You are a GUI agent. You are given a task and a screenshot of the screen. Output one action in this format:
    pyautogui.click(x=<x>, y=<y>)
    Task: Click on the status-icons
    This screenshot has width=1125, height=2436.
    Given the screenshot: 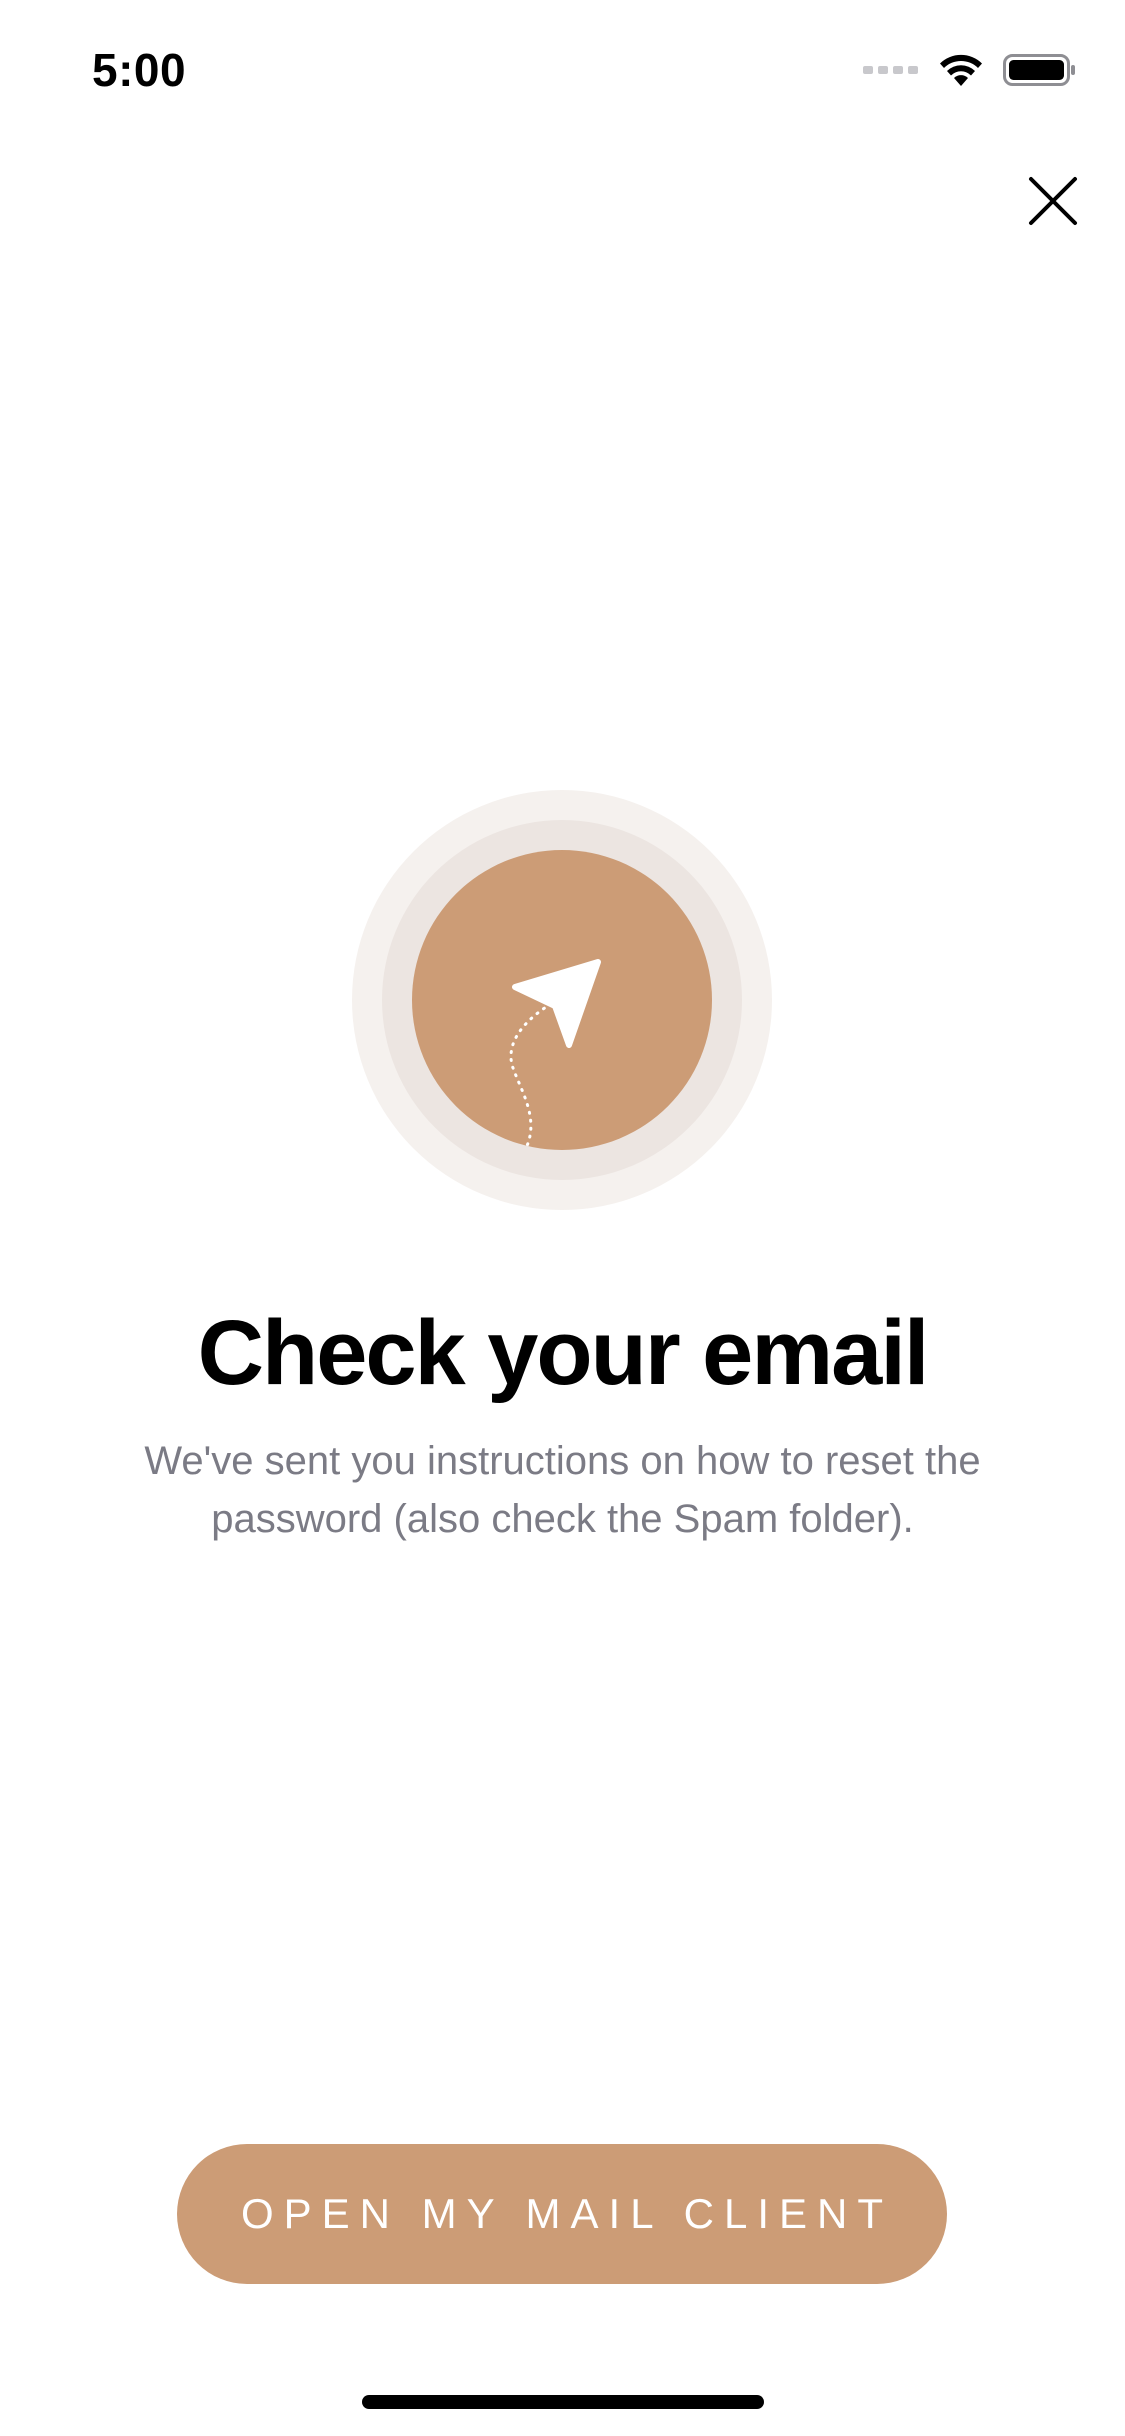 What is the action you would take?
    pyautogui.click(x=970, y=70)
    